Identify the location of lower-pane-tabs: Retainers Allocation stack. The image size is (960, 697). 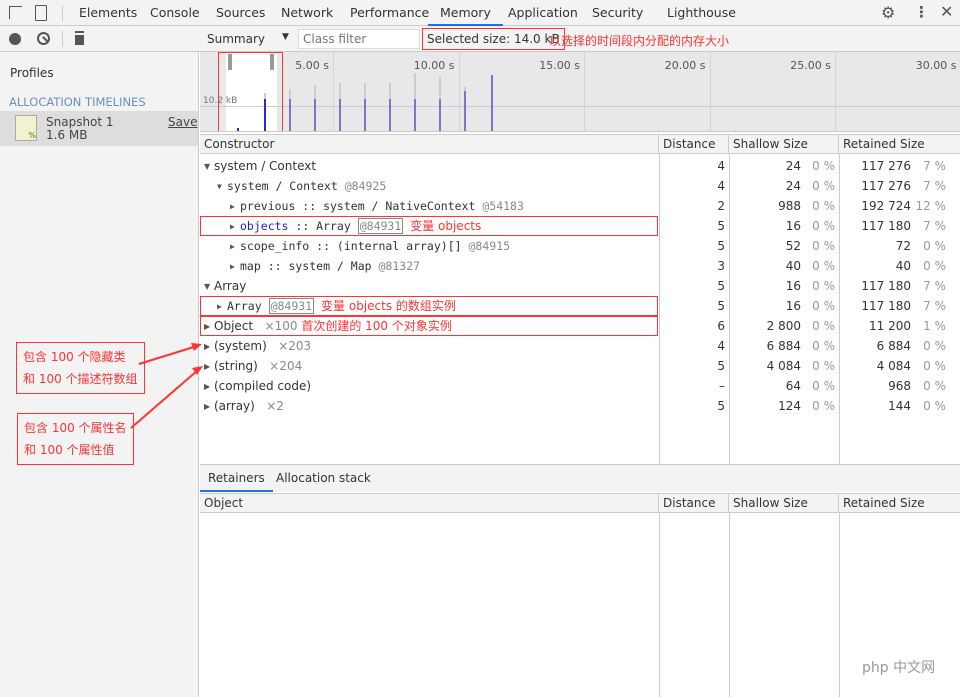
(580, 478).